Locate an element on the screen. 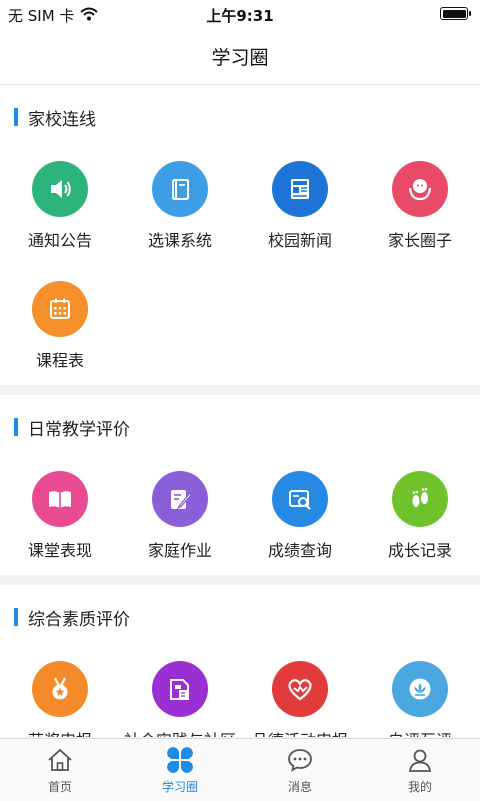 The height and width of the screenshot is (801, 480). tile-homework: 家庭作业 is located at coordinates (180, 526).